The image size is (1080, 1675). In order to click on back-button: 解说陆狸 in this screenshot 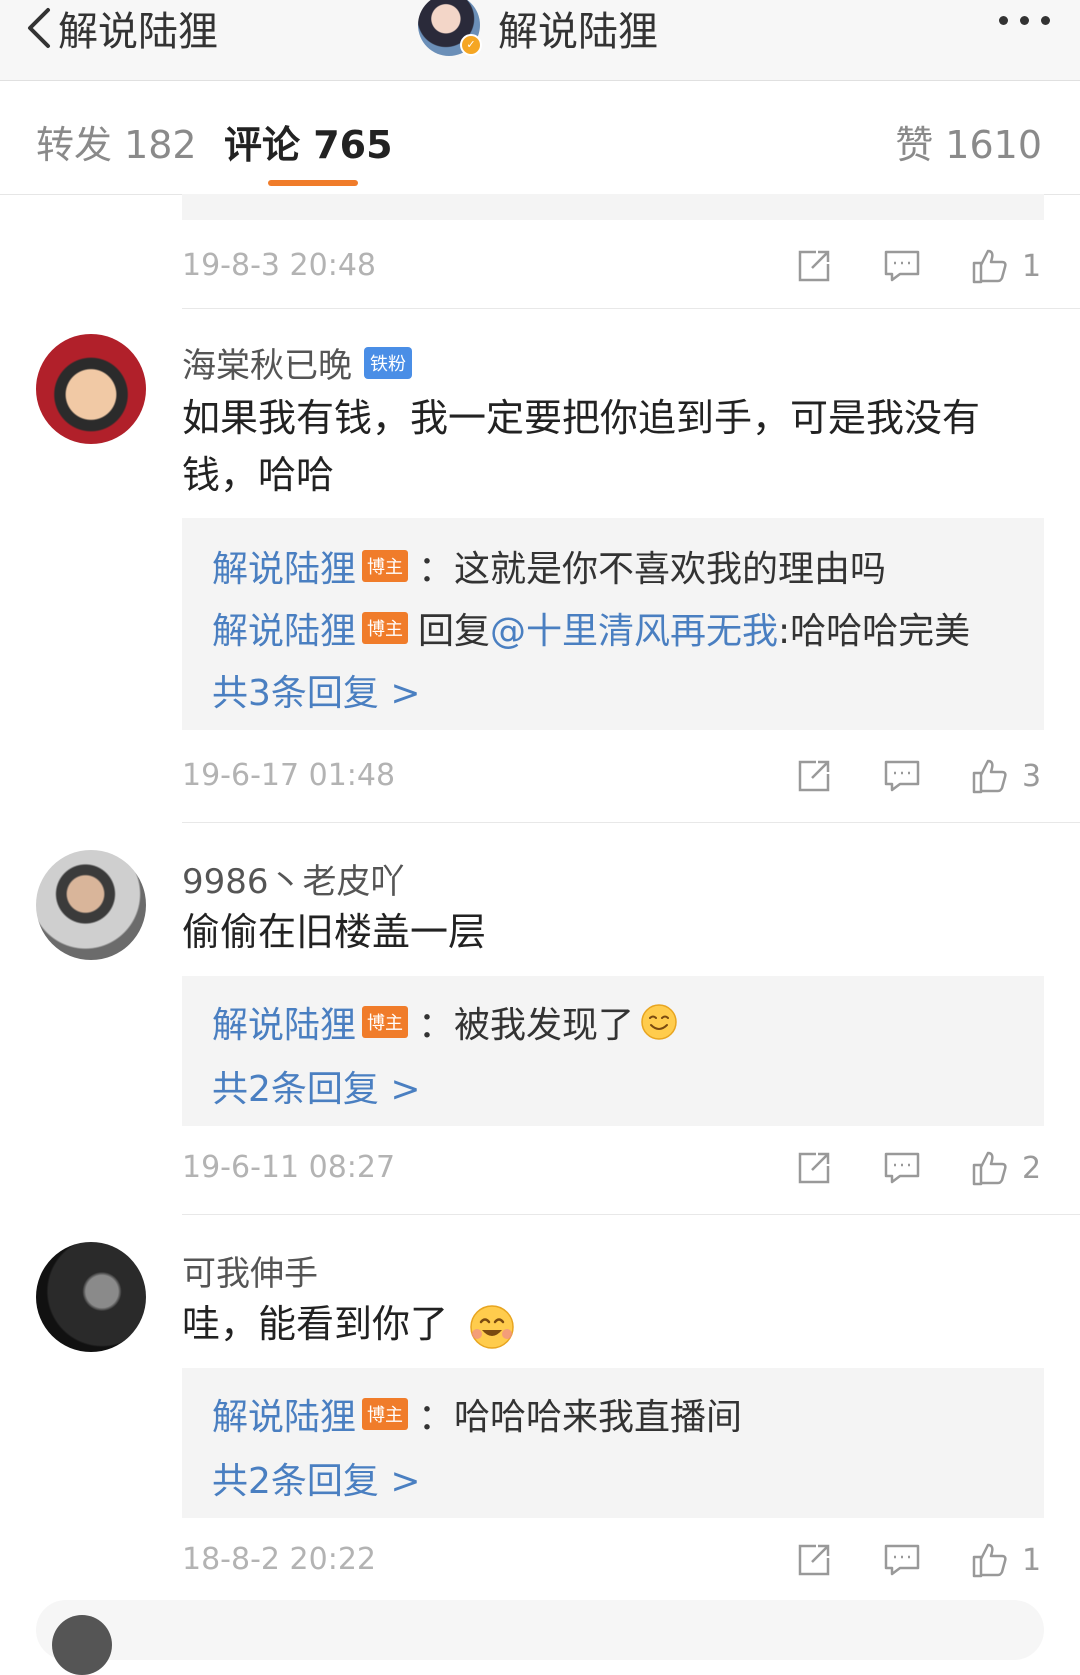, I will do `click(122, 28)`.